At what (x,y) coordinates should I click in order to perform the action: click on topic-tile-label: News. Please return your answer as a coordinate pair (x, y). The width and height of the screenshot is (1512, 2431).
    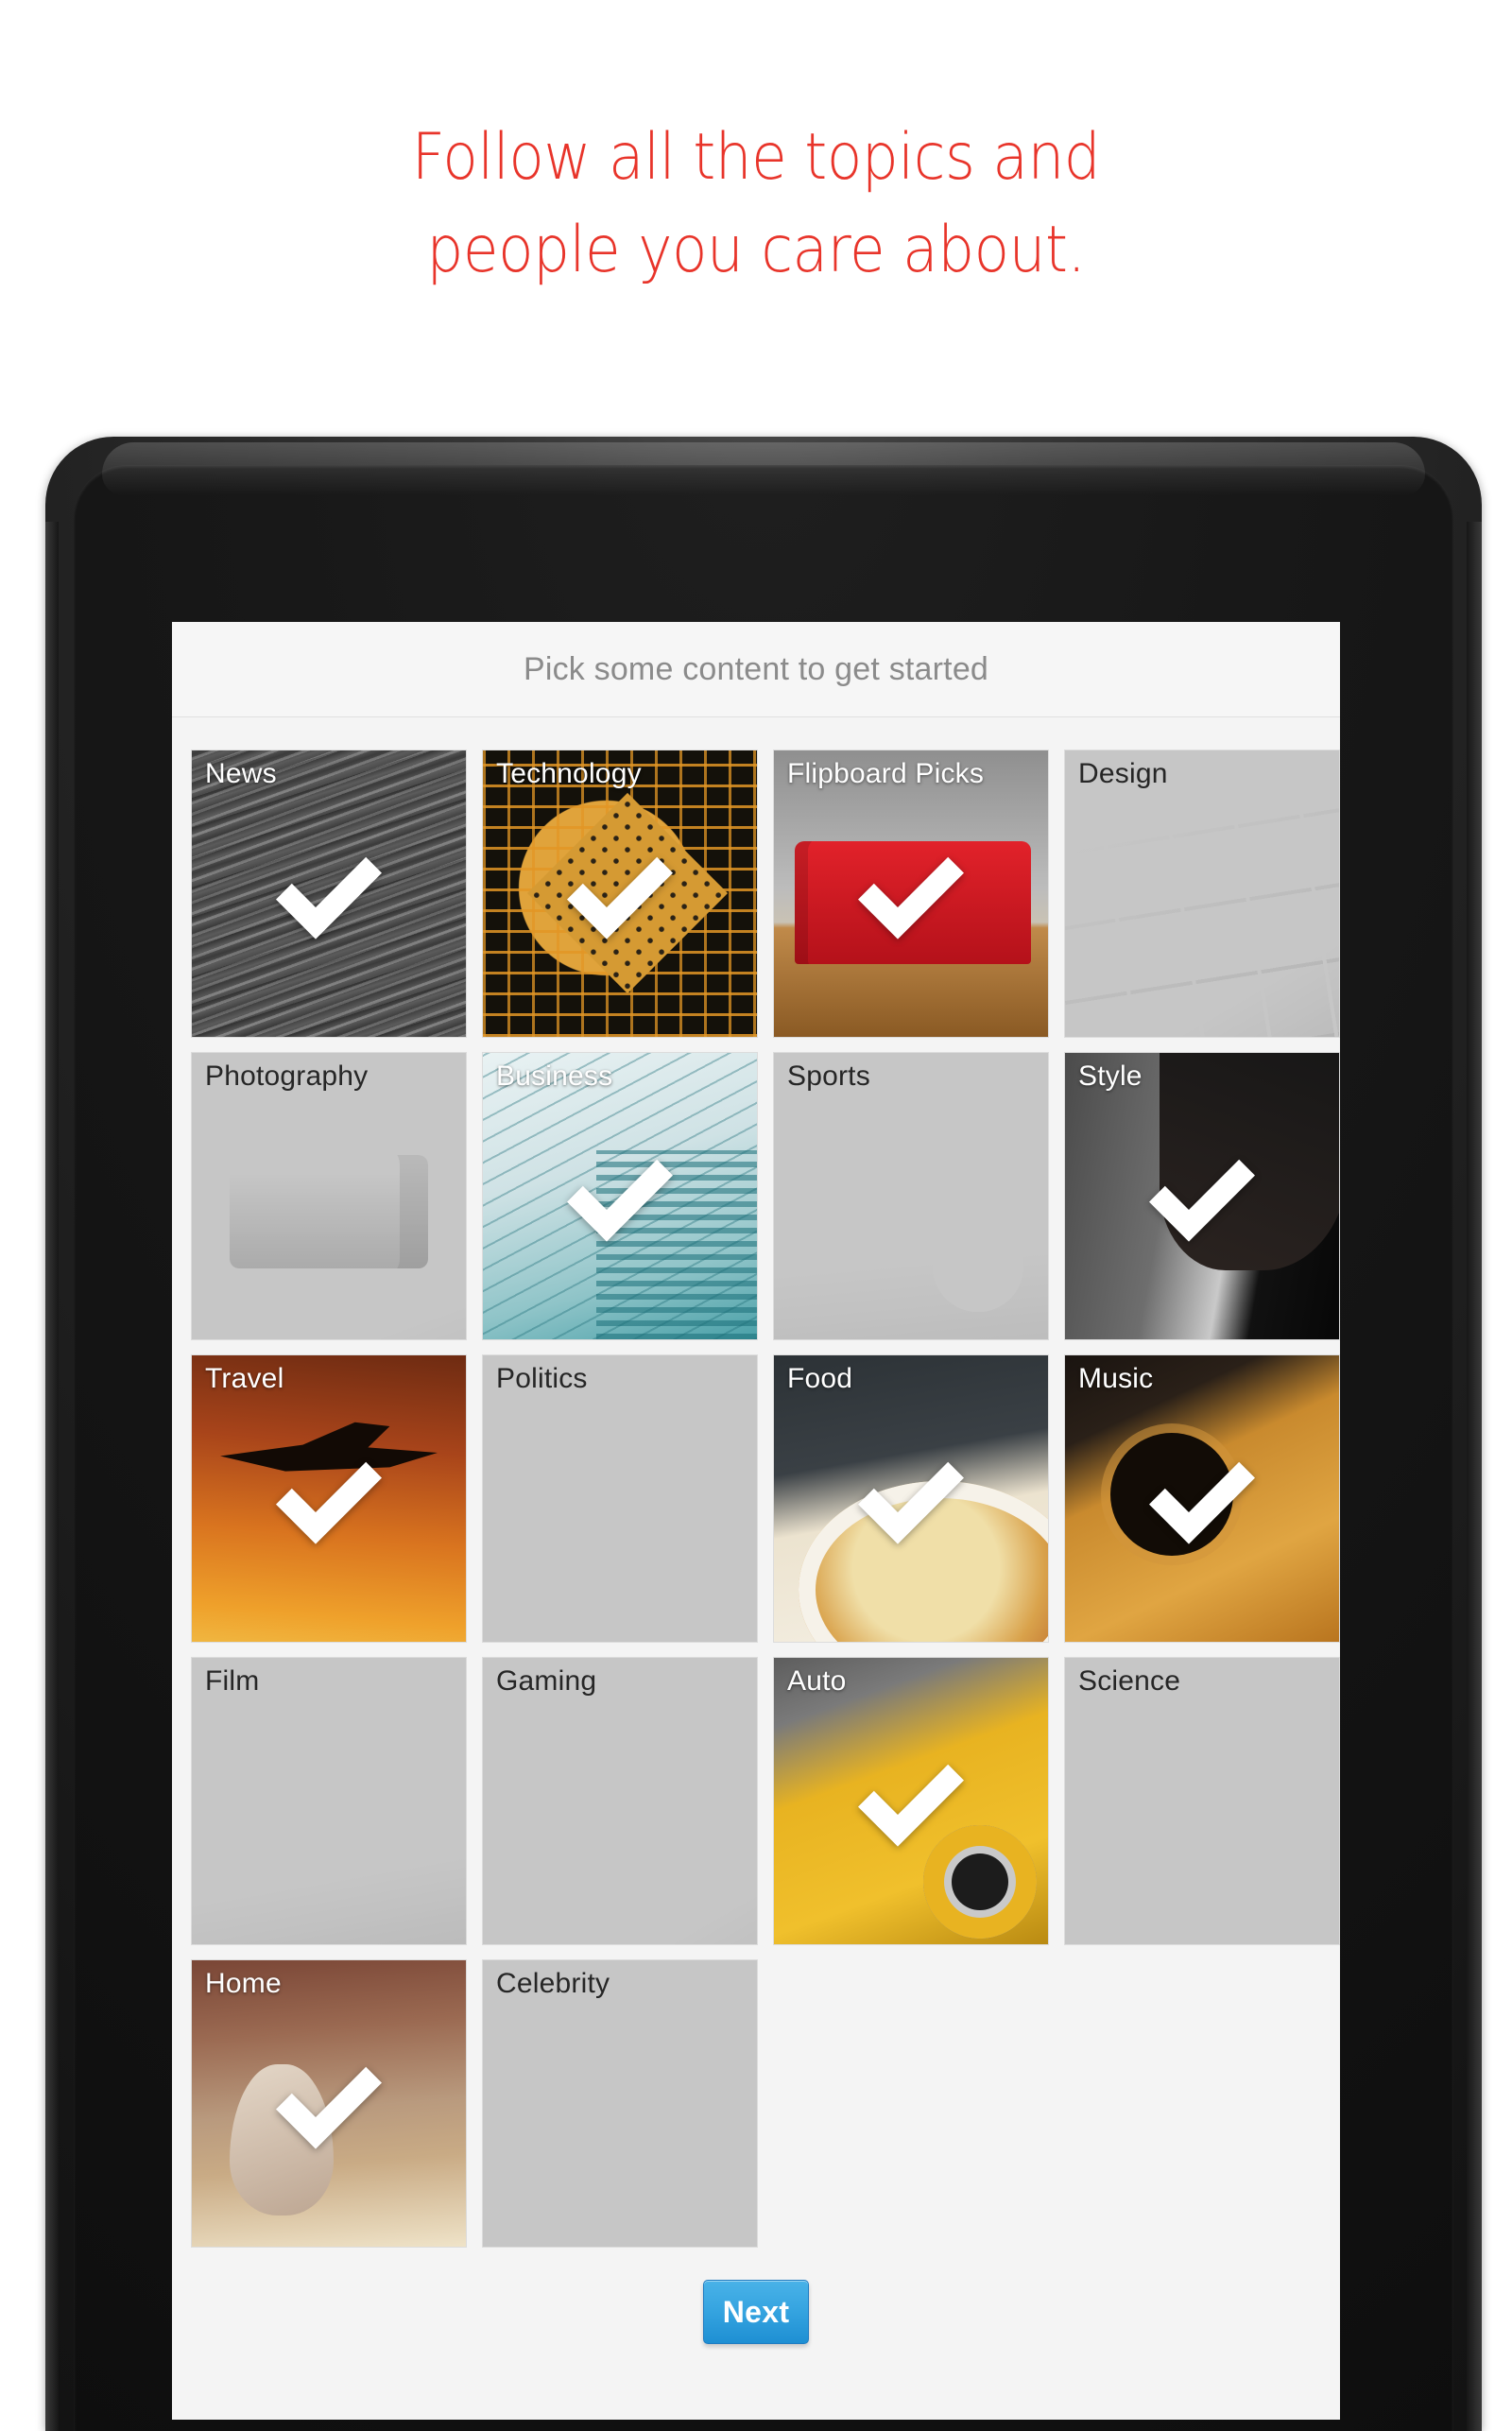
    Looking at the image, I should click on (241, 773).